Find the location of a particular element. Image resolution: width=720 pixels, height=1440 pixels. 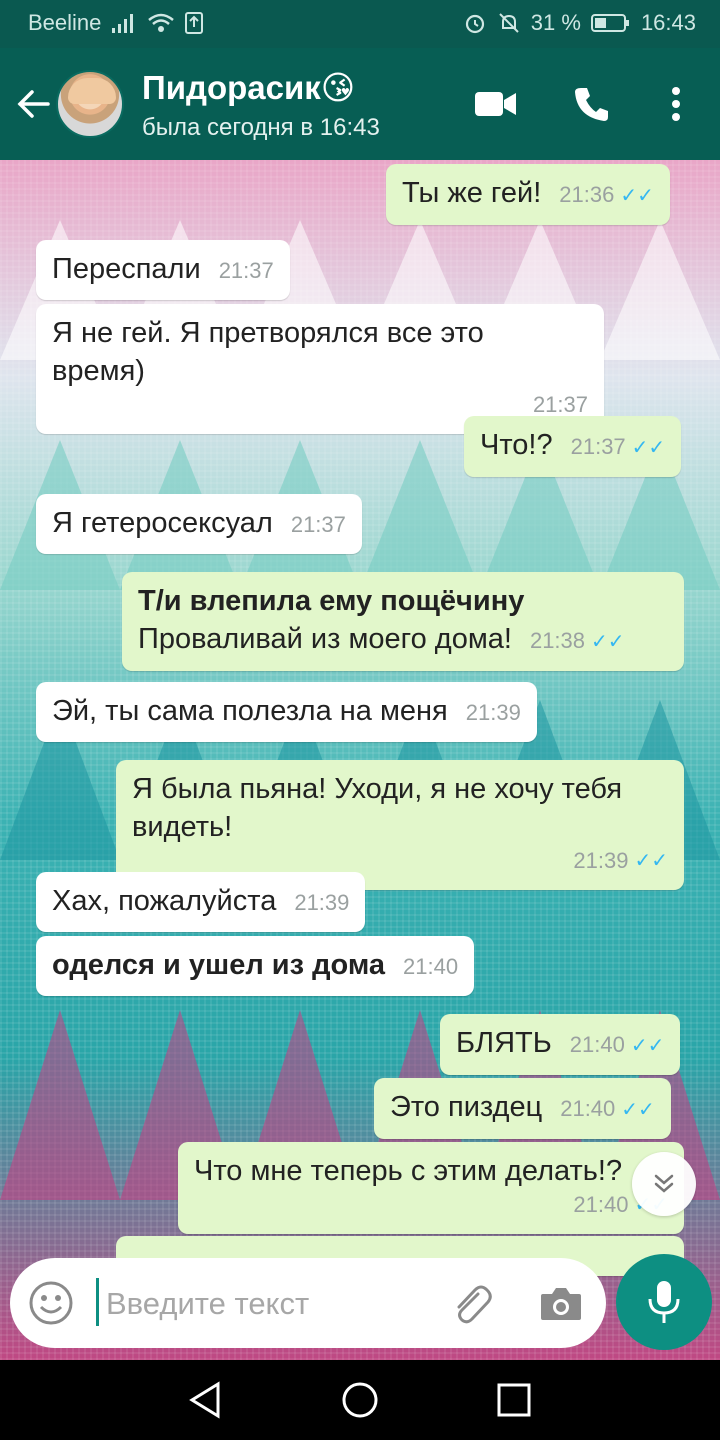

message-text: Ты же гей! is located at coordinates (472, 193).